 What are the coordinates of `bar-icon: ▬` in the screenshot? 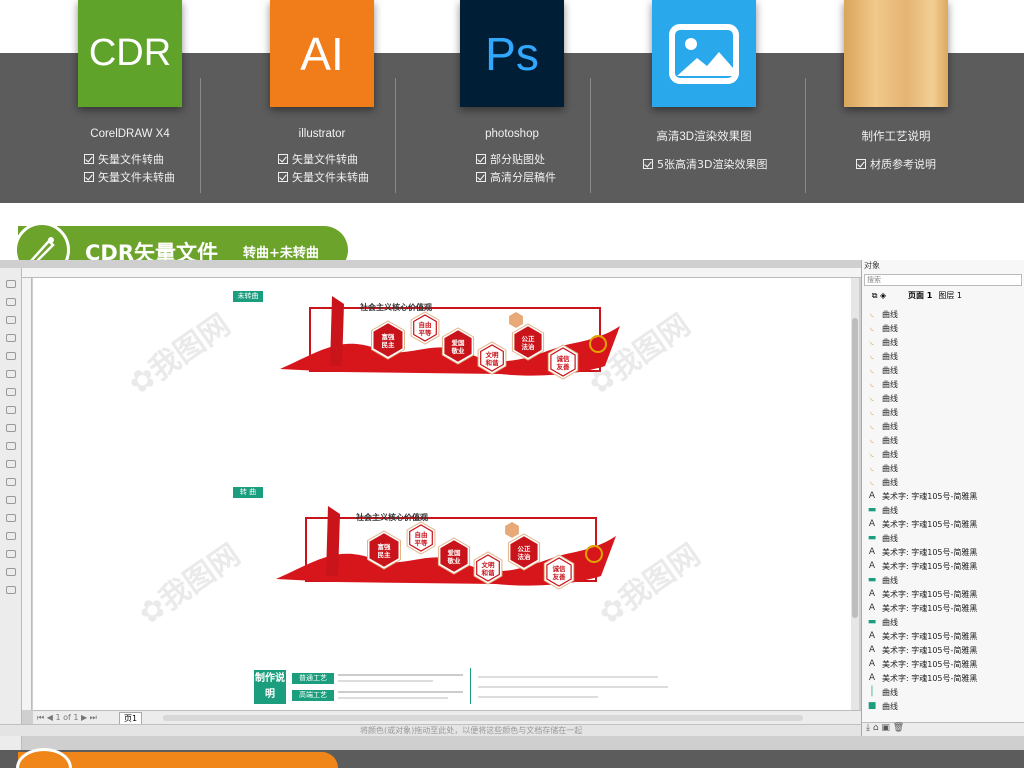 It's located at (872, 510).